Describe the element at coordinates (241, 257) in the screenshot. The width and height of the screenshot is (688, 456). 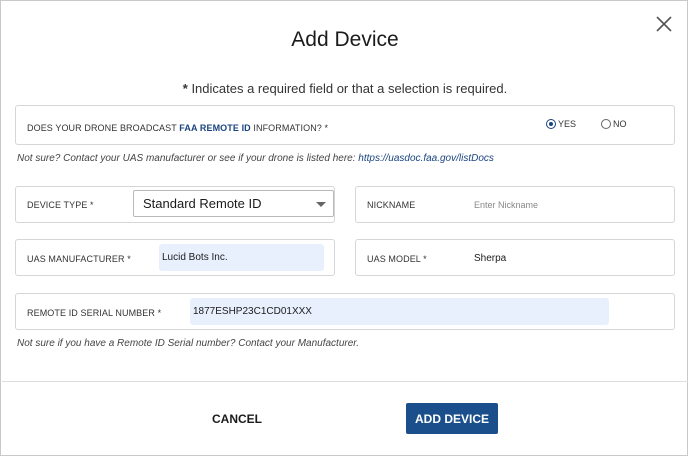
I see `uas-manufacturer-input: Lucid Bots Inc.` at that location.